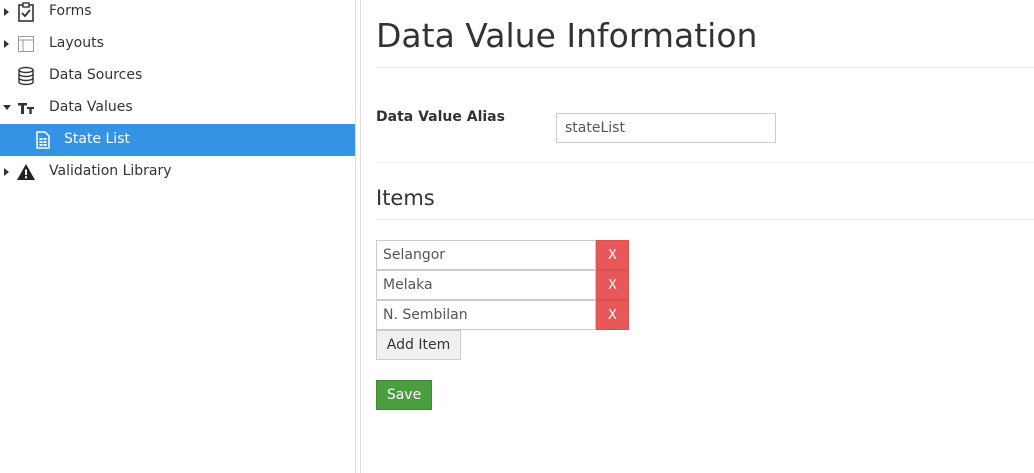 Image resolution: width=1034 pixels, height=473 pixels. What do you see at coordinates (177, 76) in the screenshot?
I see `tree-item-data-sources: Data Sources` at bounding box center [177, 76].